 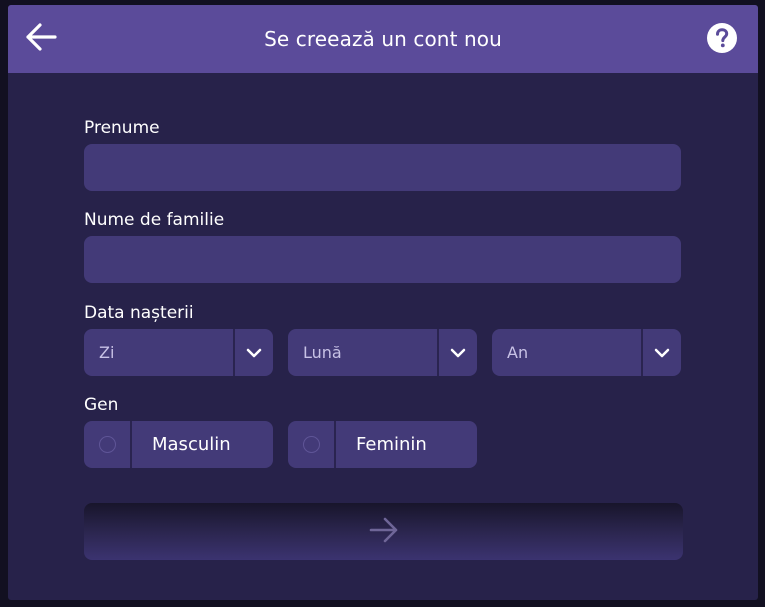 I want to click on help-button, so click(x=722, y=38).